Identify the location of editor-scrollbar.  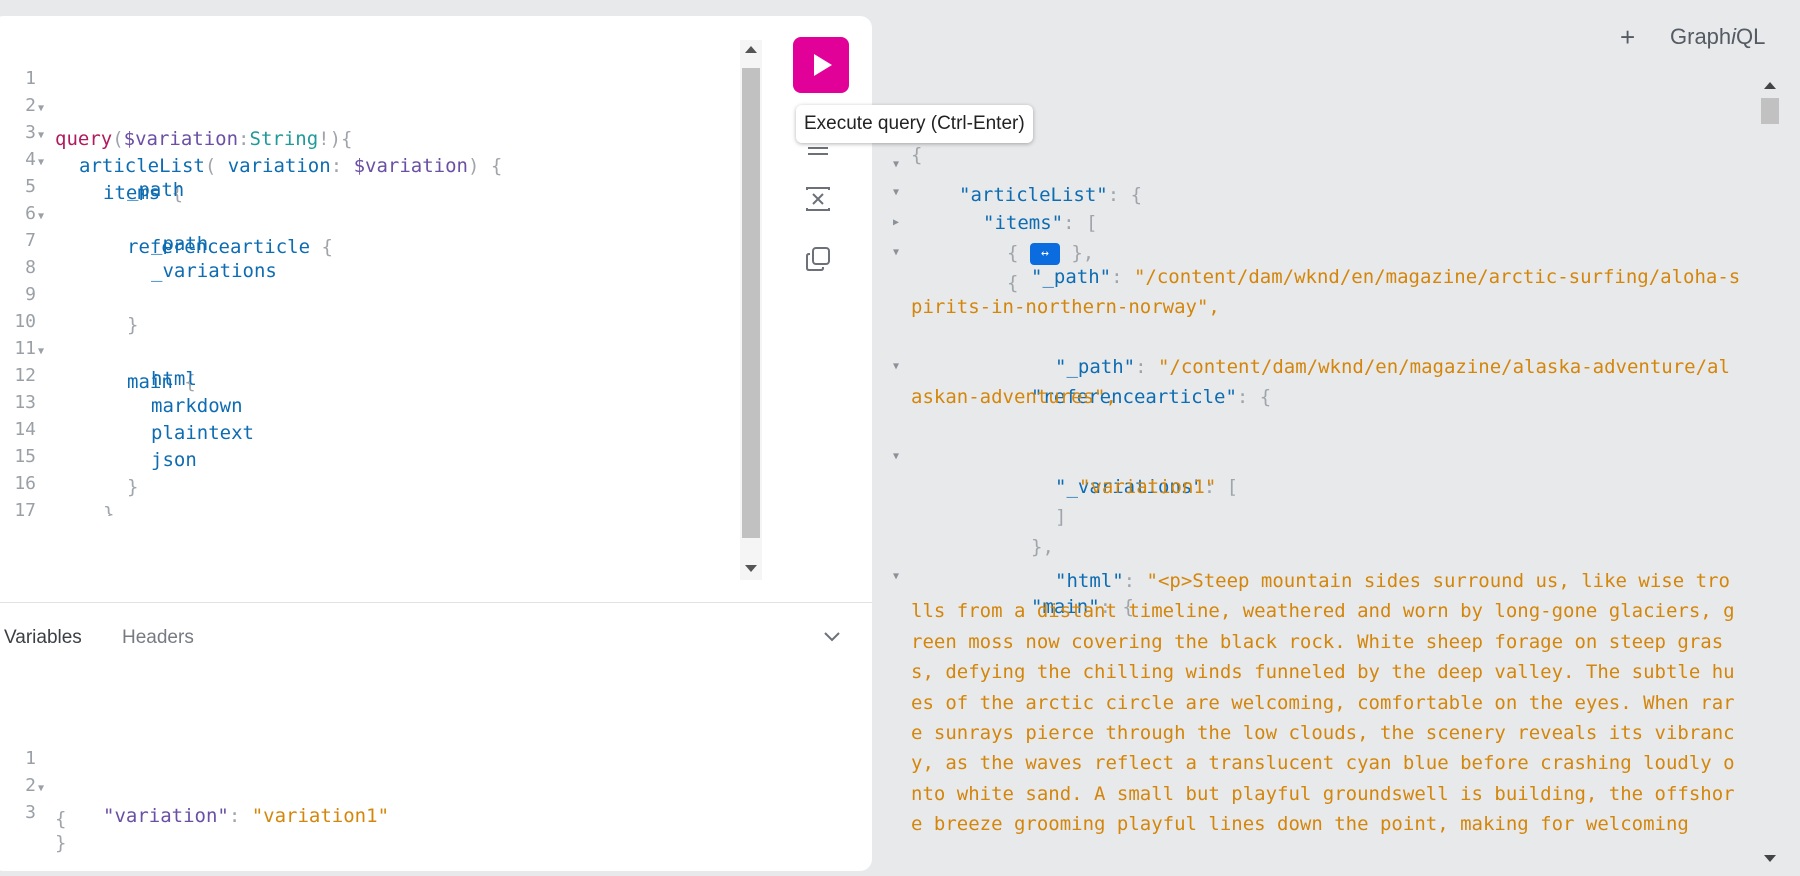
(751, 310).